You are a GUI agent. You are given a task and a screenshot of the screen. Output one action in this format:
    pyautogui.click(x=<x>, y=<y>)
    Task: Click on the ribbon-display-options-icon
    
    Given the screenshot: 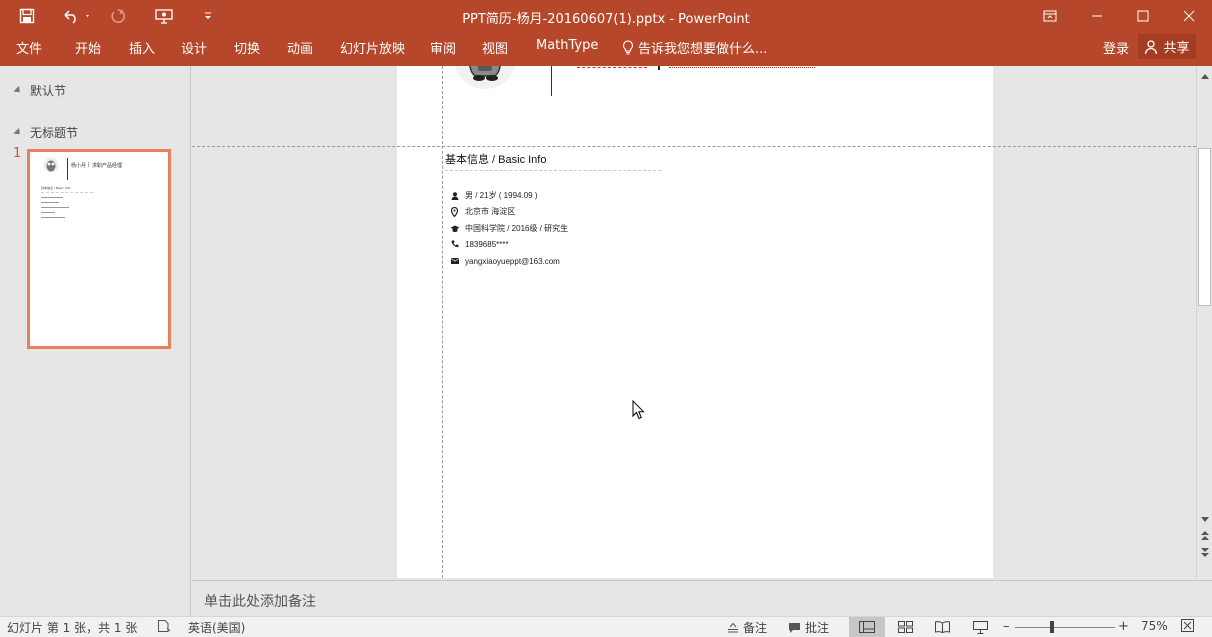 What is the action you would take?
    pyautogui.click(x=1050, y=16)
    